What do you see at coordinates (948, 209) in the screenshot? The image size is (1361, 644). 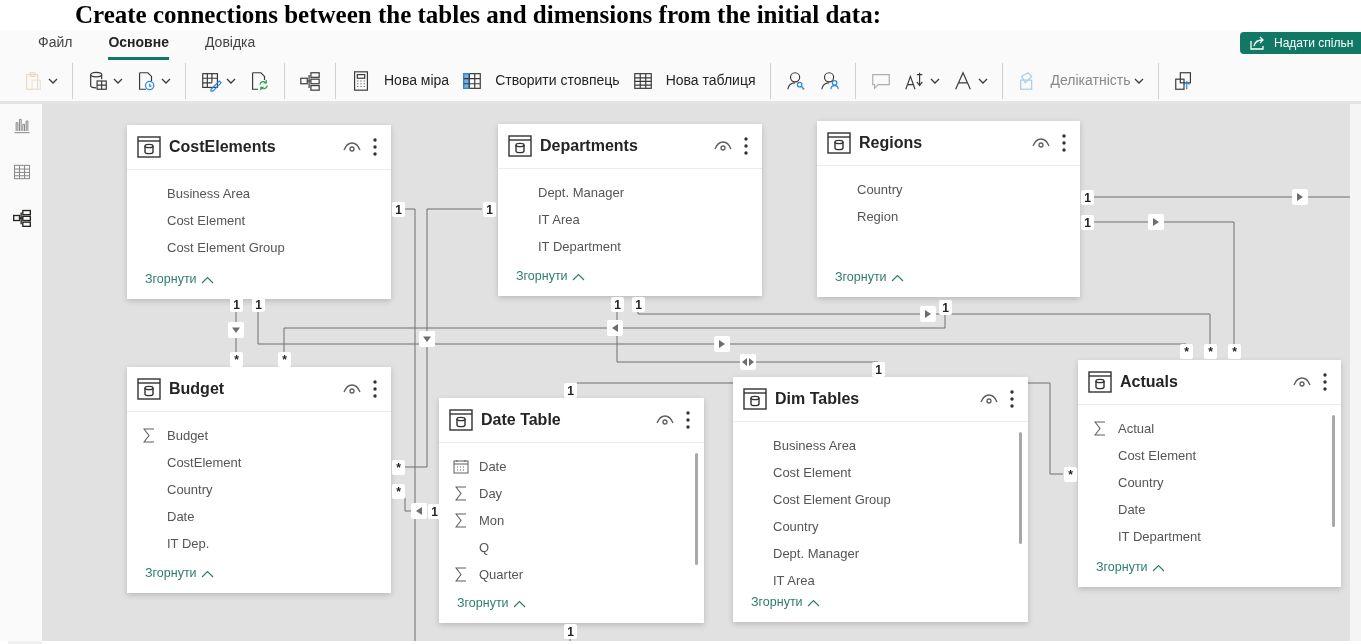 I see `table-card: Regions Country Region Згорнути` at bounding box center [948, 209].